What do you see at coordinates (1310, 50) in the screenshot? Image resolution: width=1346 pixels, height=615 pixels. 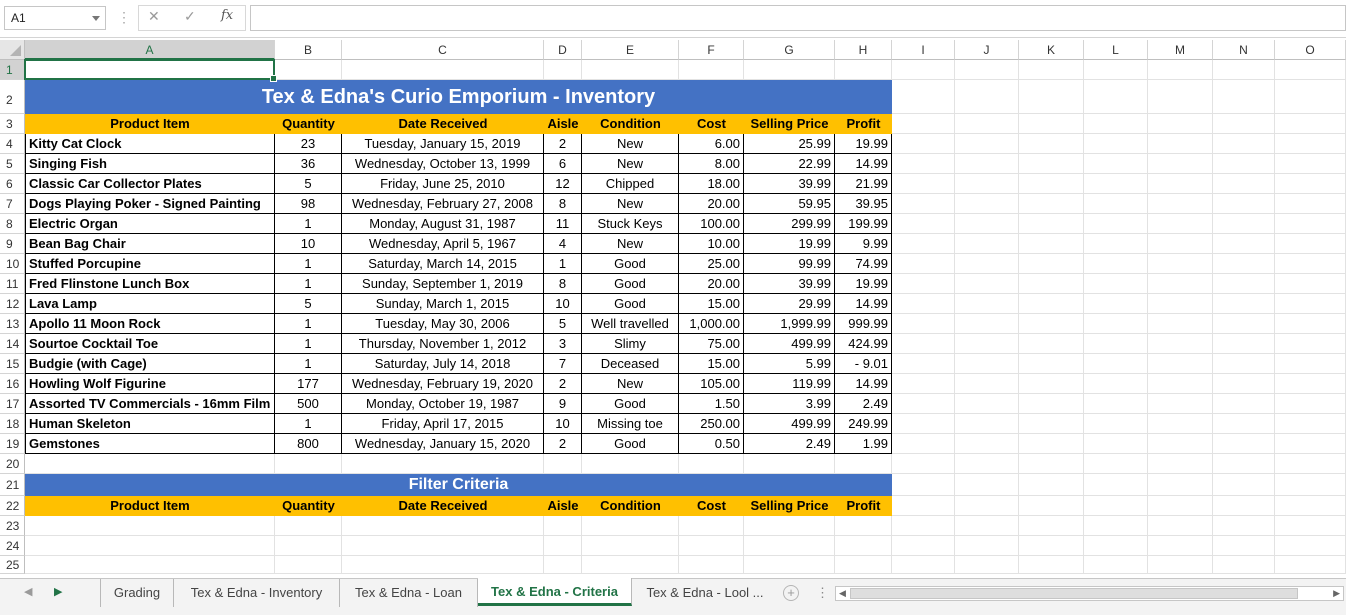 I see `column-header-o: O` at bounding box center [1310, 50].